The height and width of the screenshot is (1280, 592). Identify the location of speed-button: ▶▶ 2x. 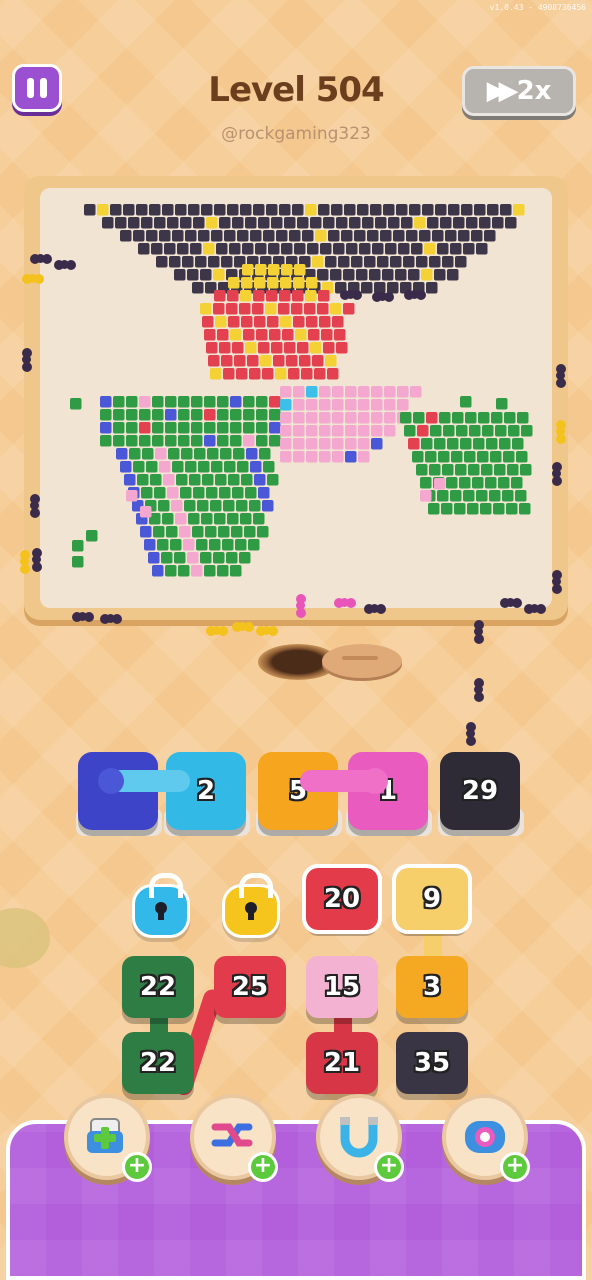
(519, 91).